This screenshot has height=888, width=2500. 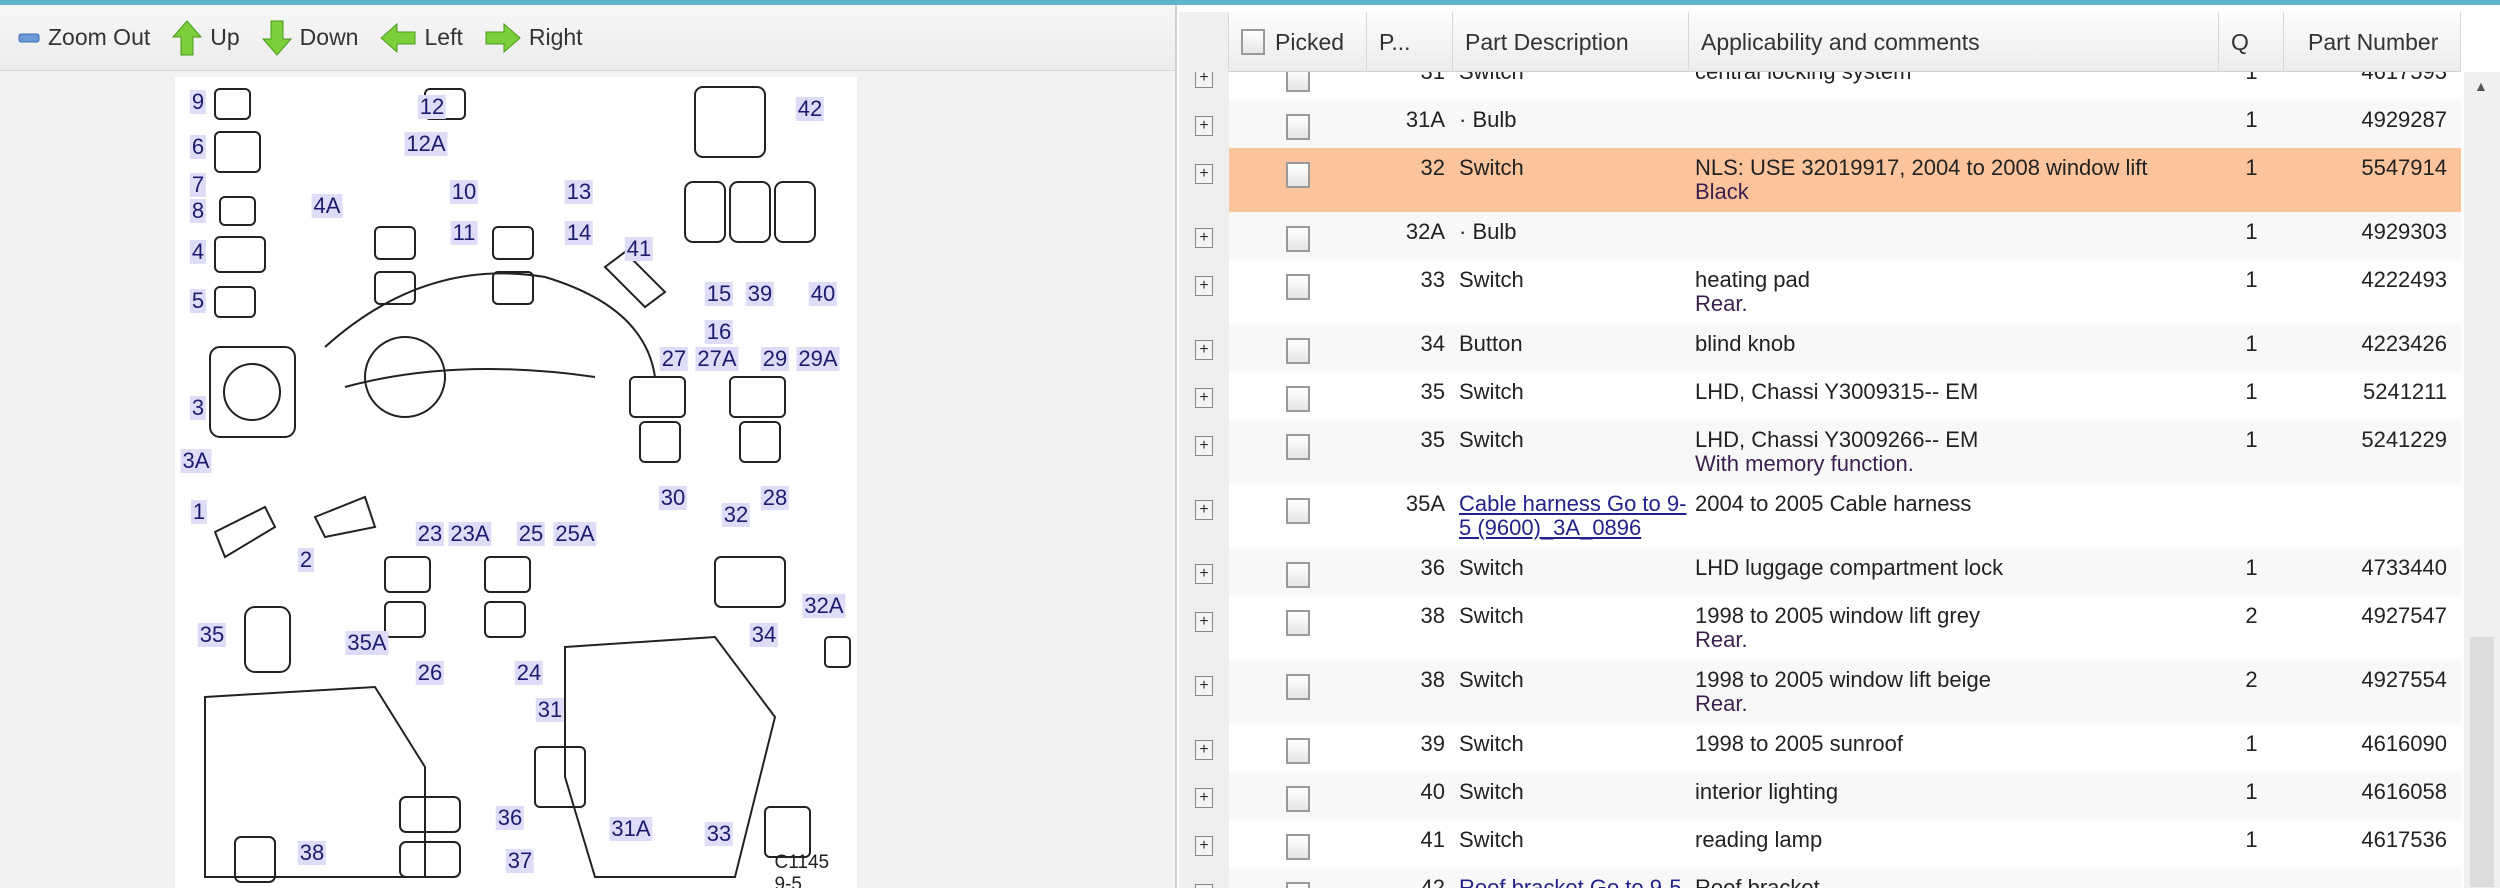 I want to click on callout-4A: 4A, so click(x=327, y=206).